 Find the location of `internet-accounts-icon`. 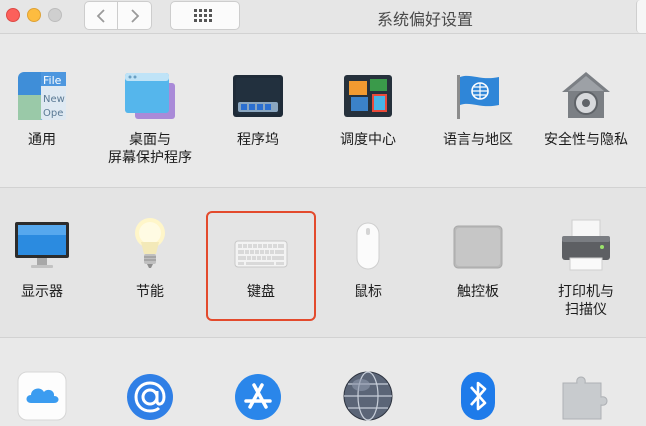

internet-accounts-icon is located at coordinates (150, 397).